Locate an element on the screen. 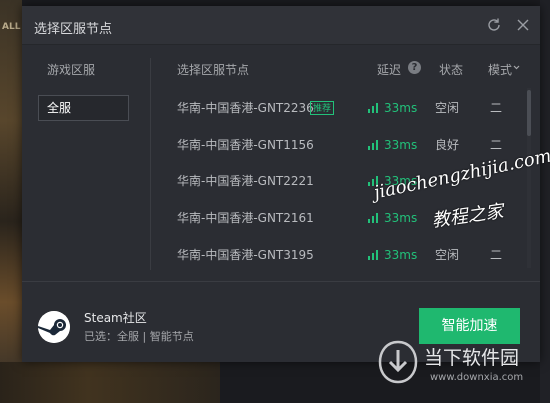  column-header-node: 选择区服节点 is located at coordinates (213, 70).